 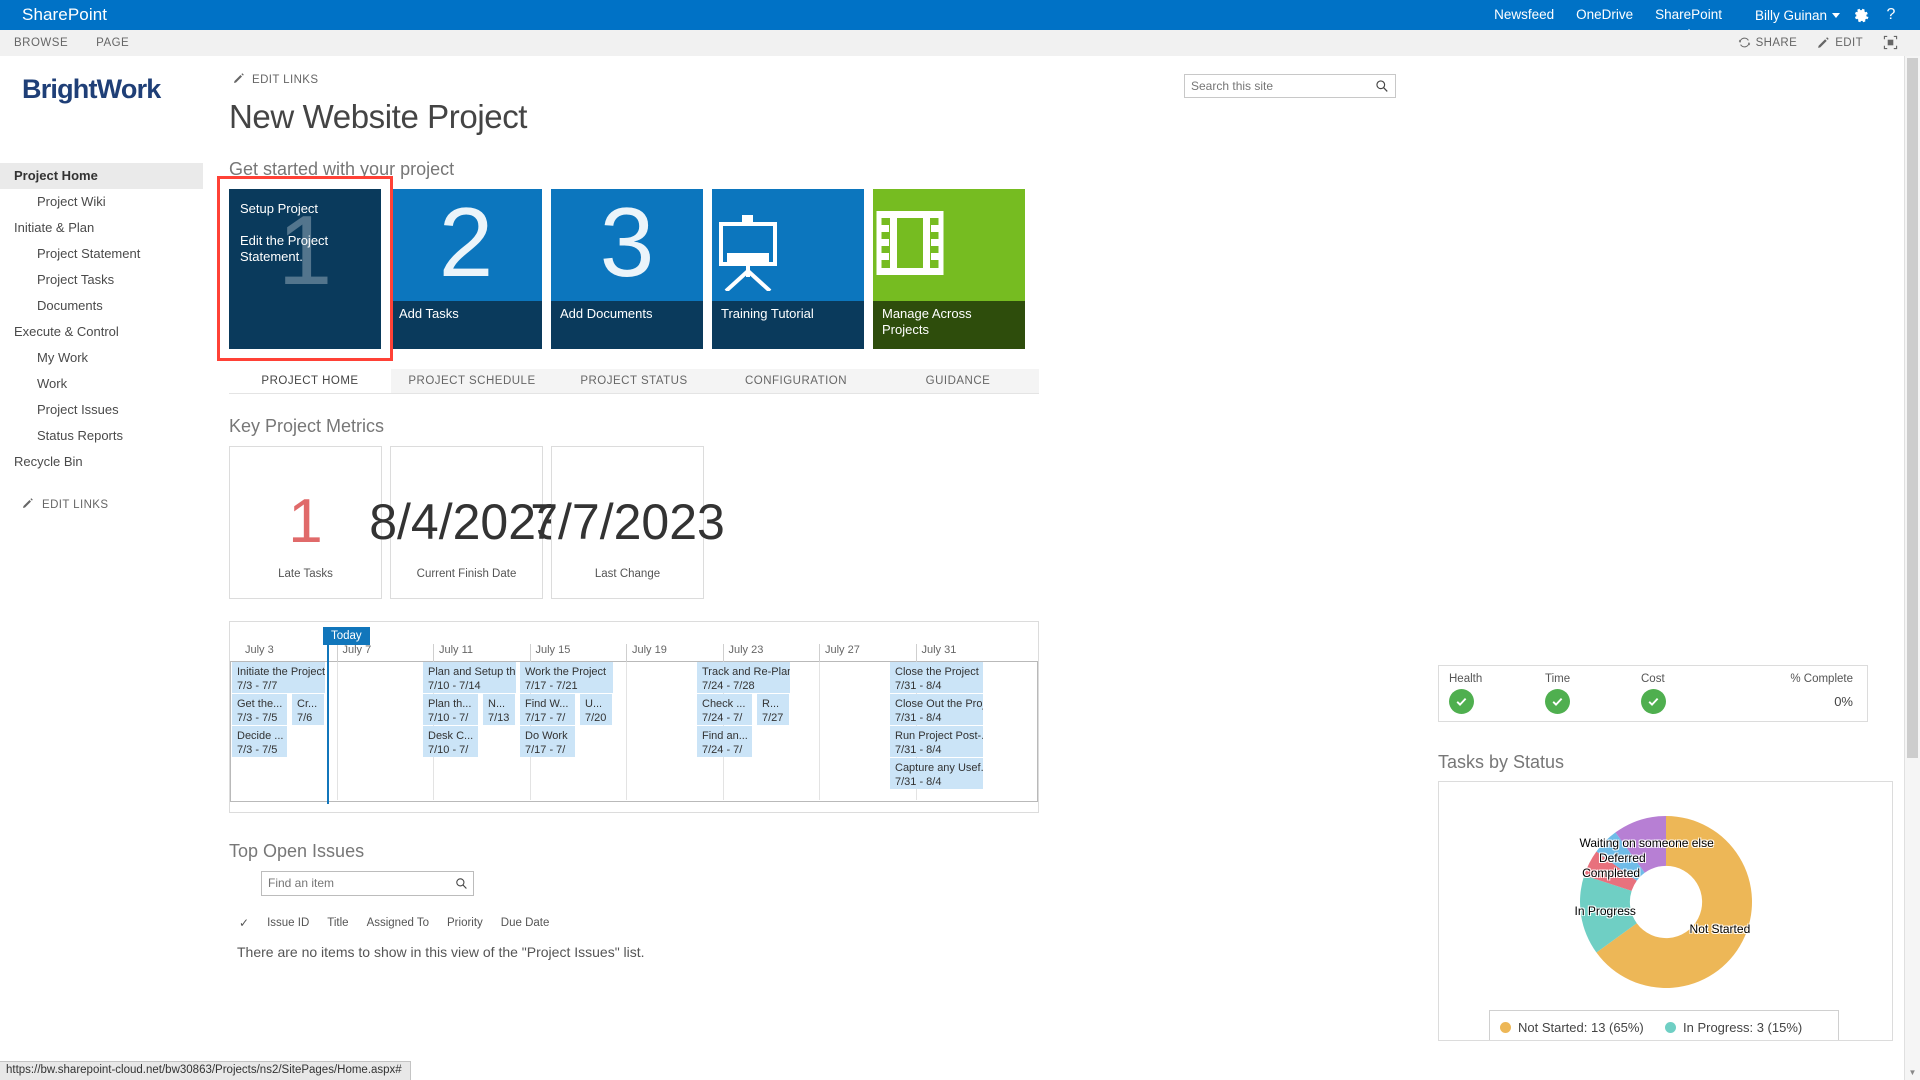 I want to click on donut-svg, so click(x=1665, y=902).